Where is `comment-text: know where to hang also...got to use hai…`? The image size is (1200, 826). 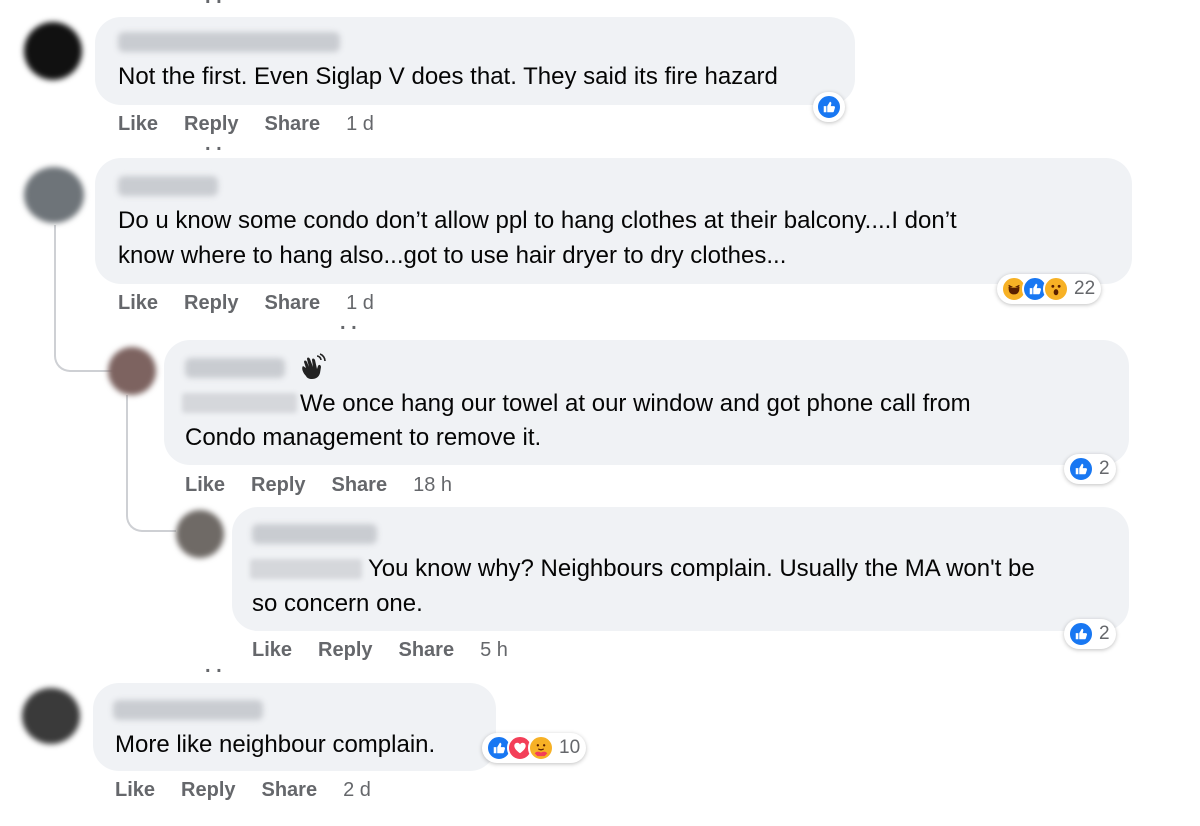
comment-text: know where to hang also...got to use hai… is located at coordinates (452, 255).